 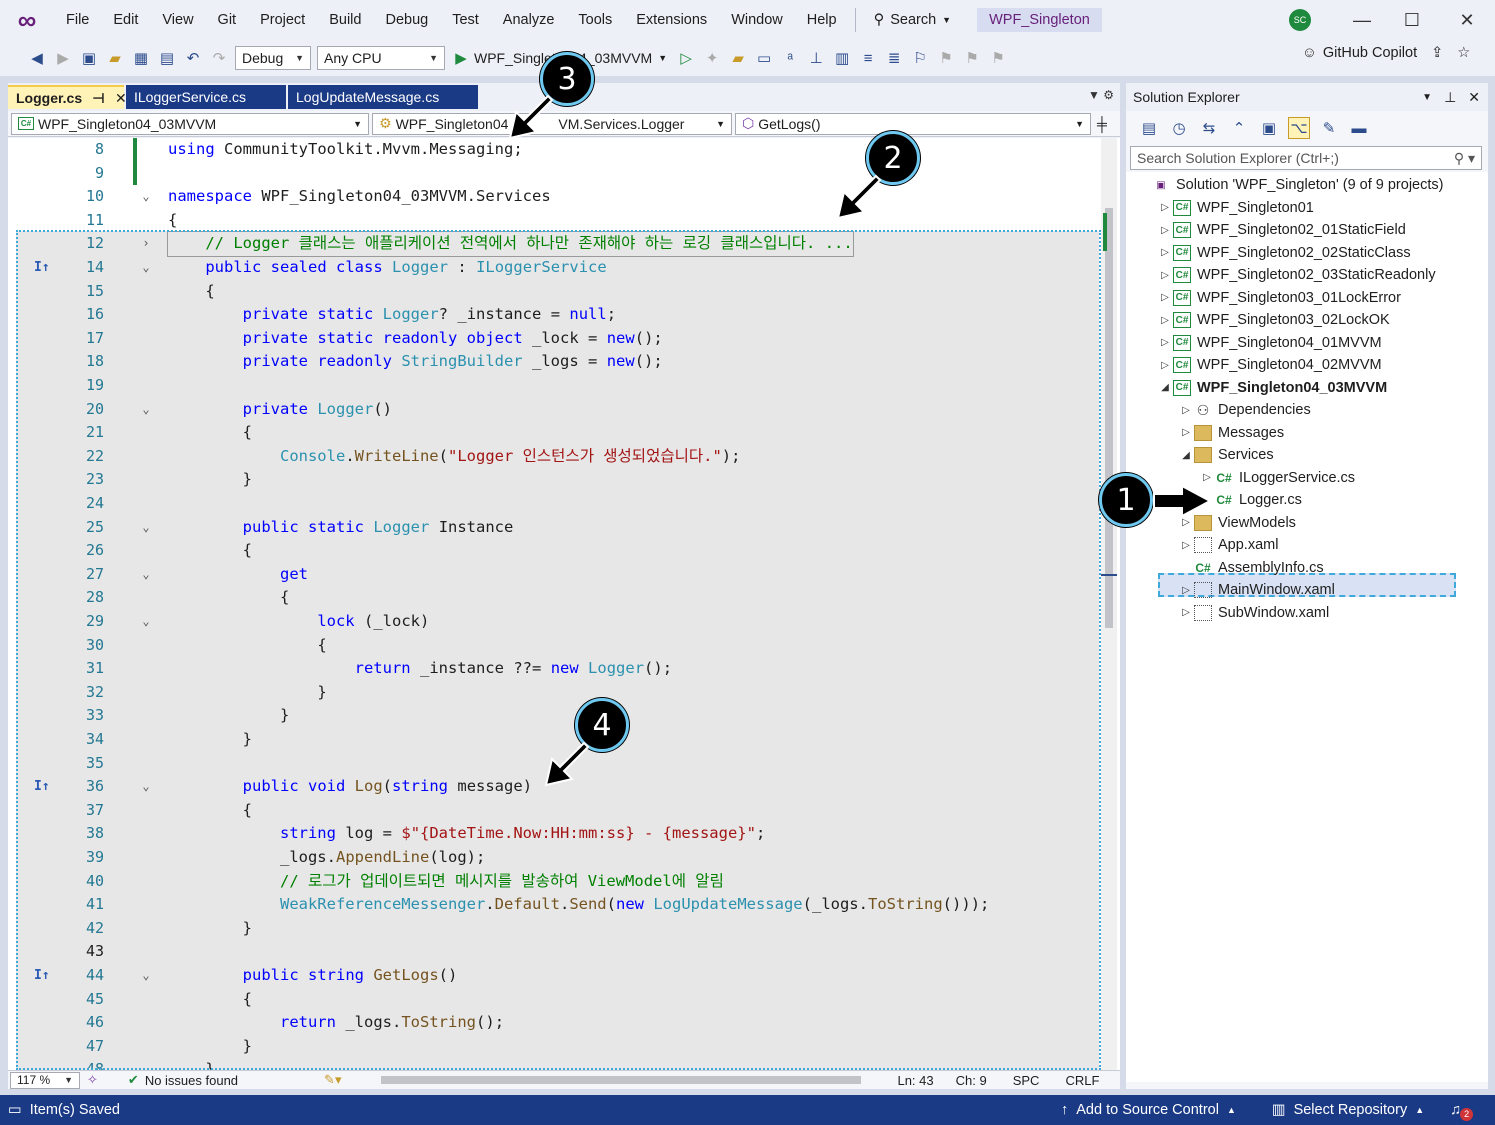 I want to click on code-cleanup-icon: ✎▾, so click(x=332, y=1080).